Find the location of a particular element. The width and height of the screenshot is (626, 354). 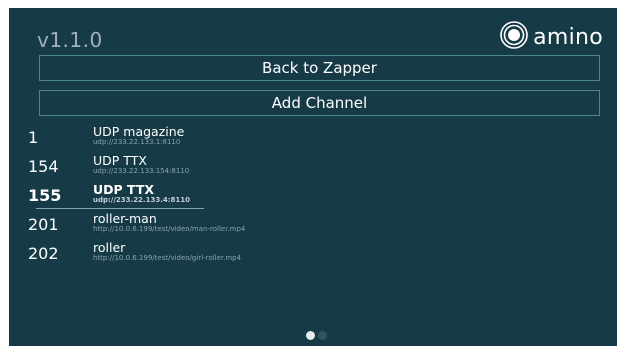

channel-row: 154 UDP TTX udp://233.22.133.154:8110 is located at coordinates (313, 165).